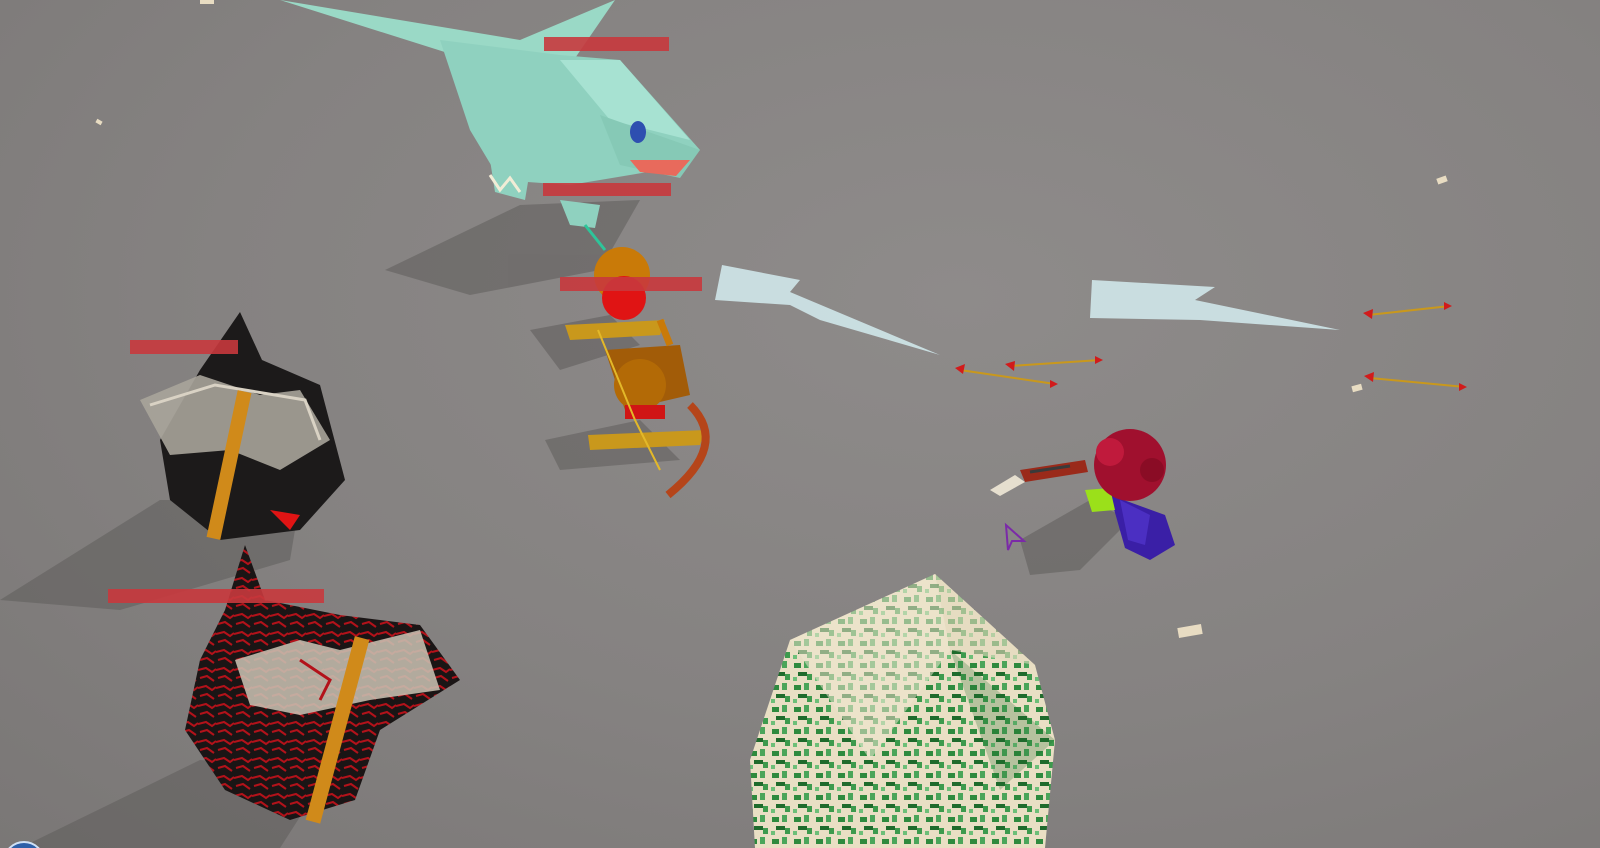 The width and height of the screenshot is (1600, 848). I want to click on dragon-secondary-health-bar, so click(607, 189).